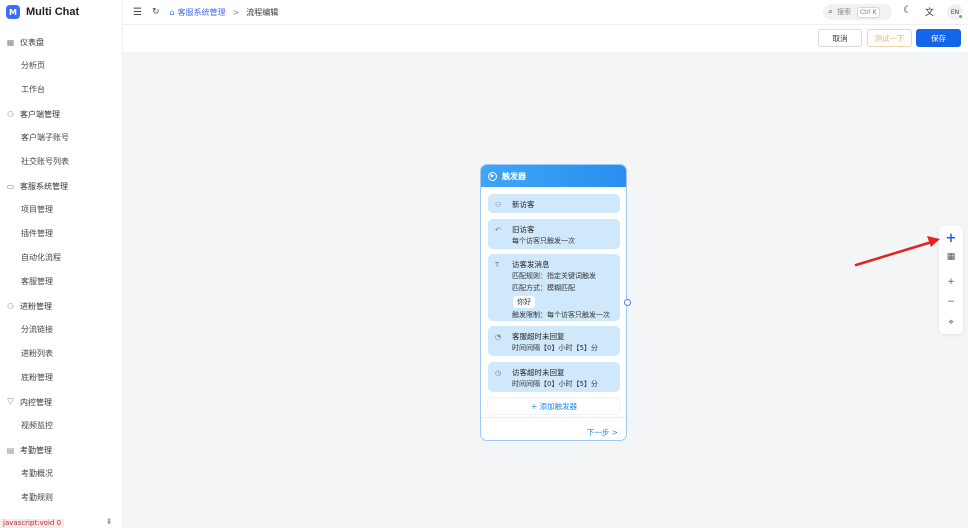 The image size is (968, 528). Describe the element at coordinates (202, 12) in the screenshot. I see `breadcrumb-parent: 客服系统管理` at that location.